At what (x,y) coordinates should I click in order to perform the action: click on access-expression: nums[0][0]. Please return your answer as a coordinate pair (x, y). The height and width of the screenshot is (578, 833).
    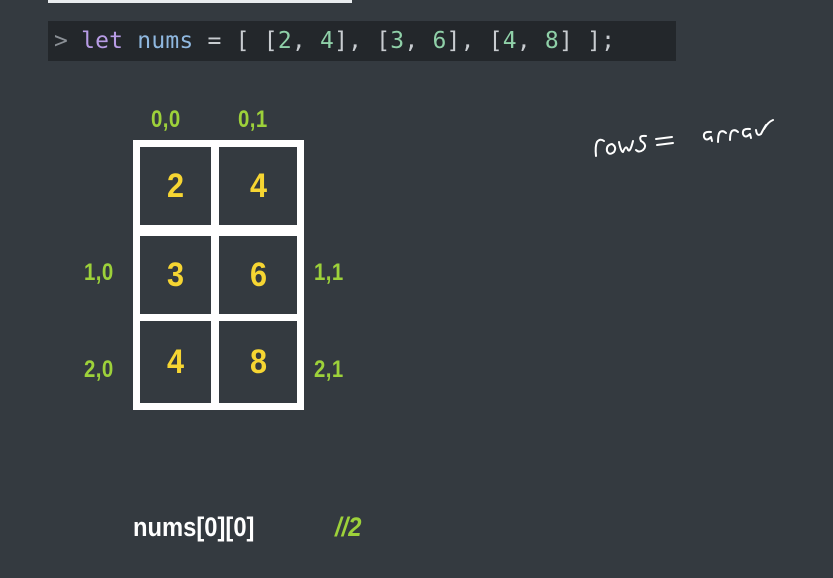
    Looking at the image, I should click on (194, 527).